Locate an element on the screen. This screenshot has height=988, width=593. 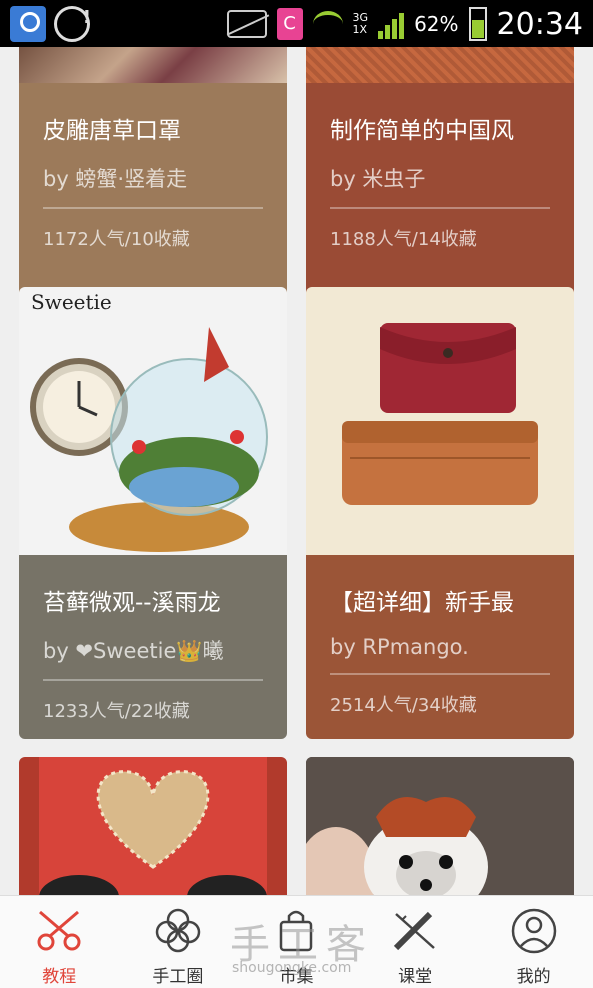
person-icon is located at coordinates (534, 931).